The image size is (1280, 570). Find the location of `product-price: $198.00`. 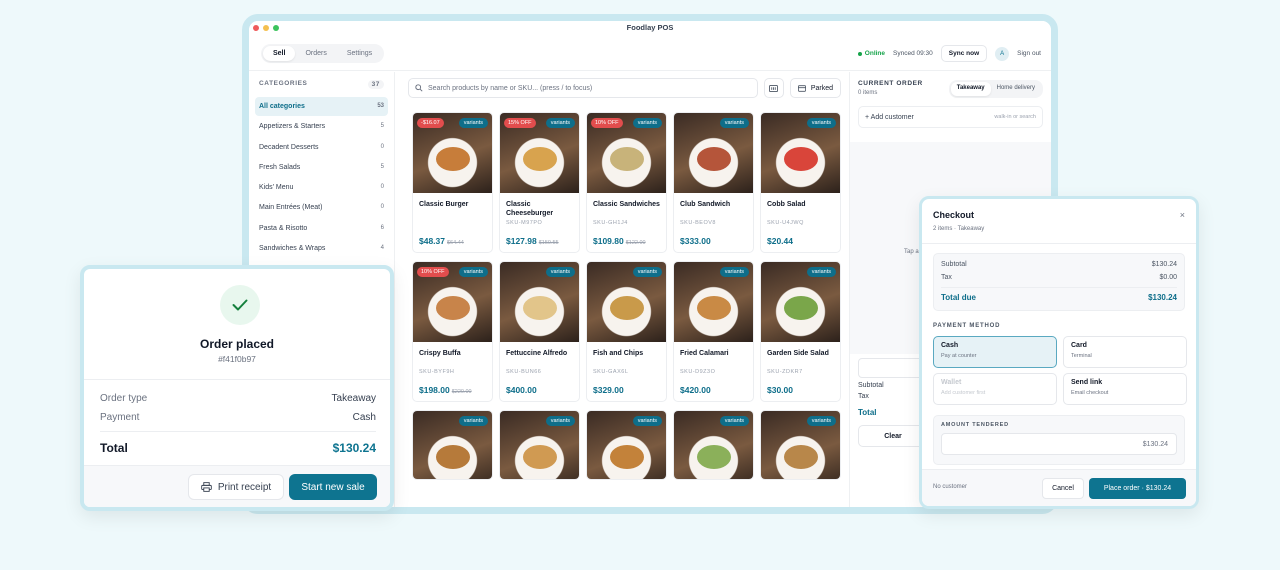

product-price: $198.00 is located at coordinates (434, 390).